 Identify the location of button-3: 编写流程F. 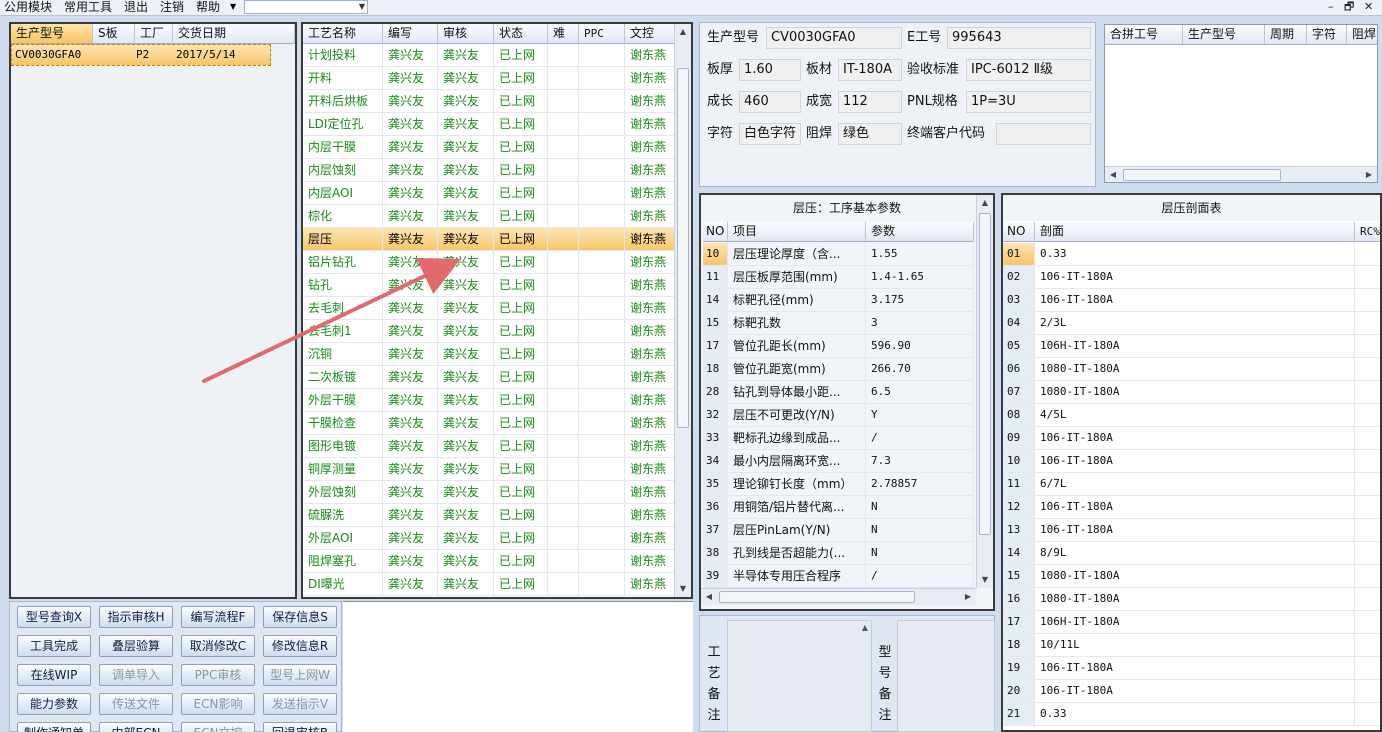
(218, 617).